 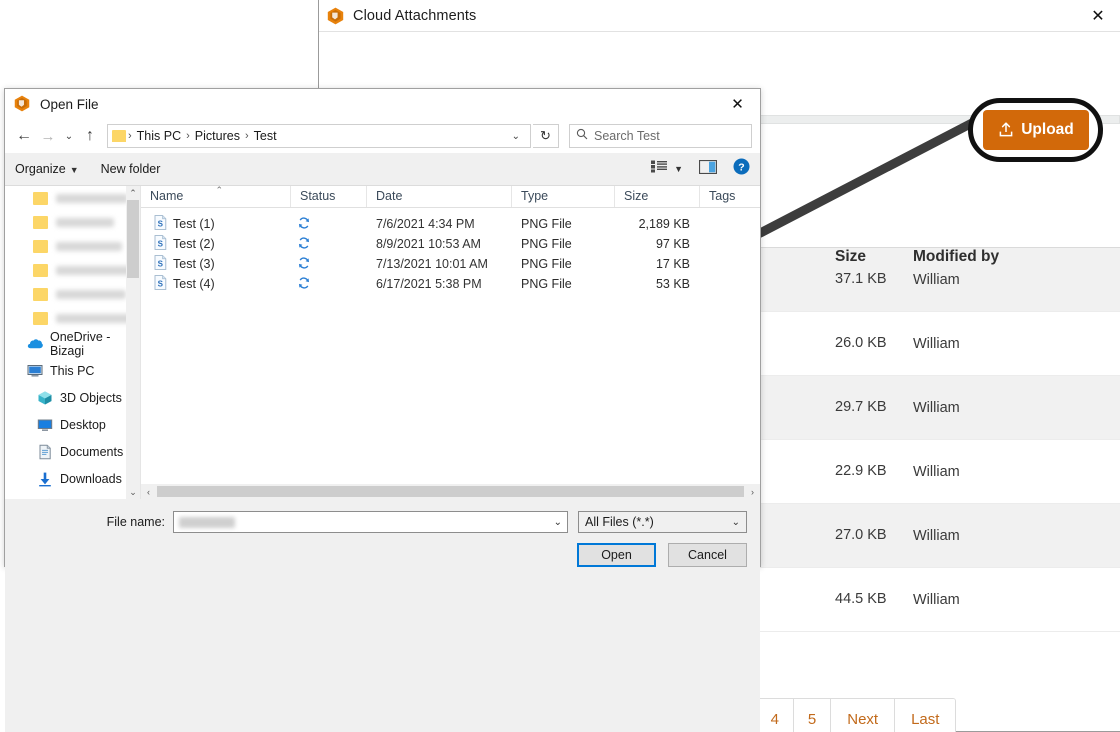 What do you see at coordinates (546, 136) in the screenshot?
I see `refresh-icon: ↻` at bounding box center [546, 136].